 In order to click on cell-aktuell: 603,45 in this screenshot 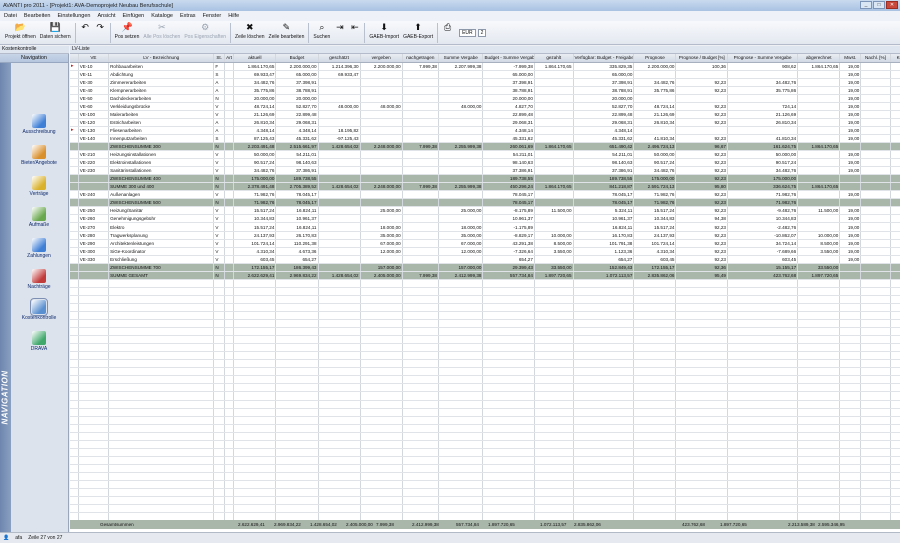, I will do `click(255, 259)`.